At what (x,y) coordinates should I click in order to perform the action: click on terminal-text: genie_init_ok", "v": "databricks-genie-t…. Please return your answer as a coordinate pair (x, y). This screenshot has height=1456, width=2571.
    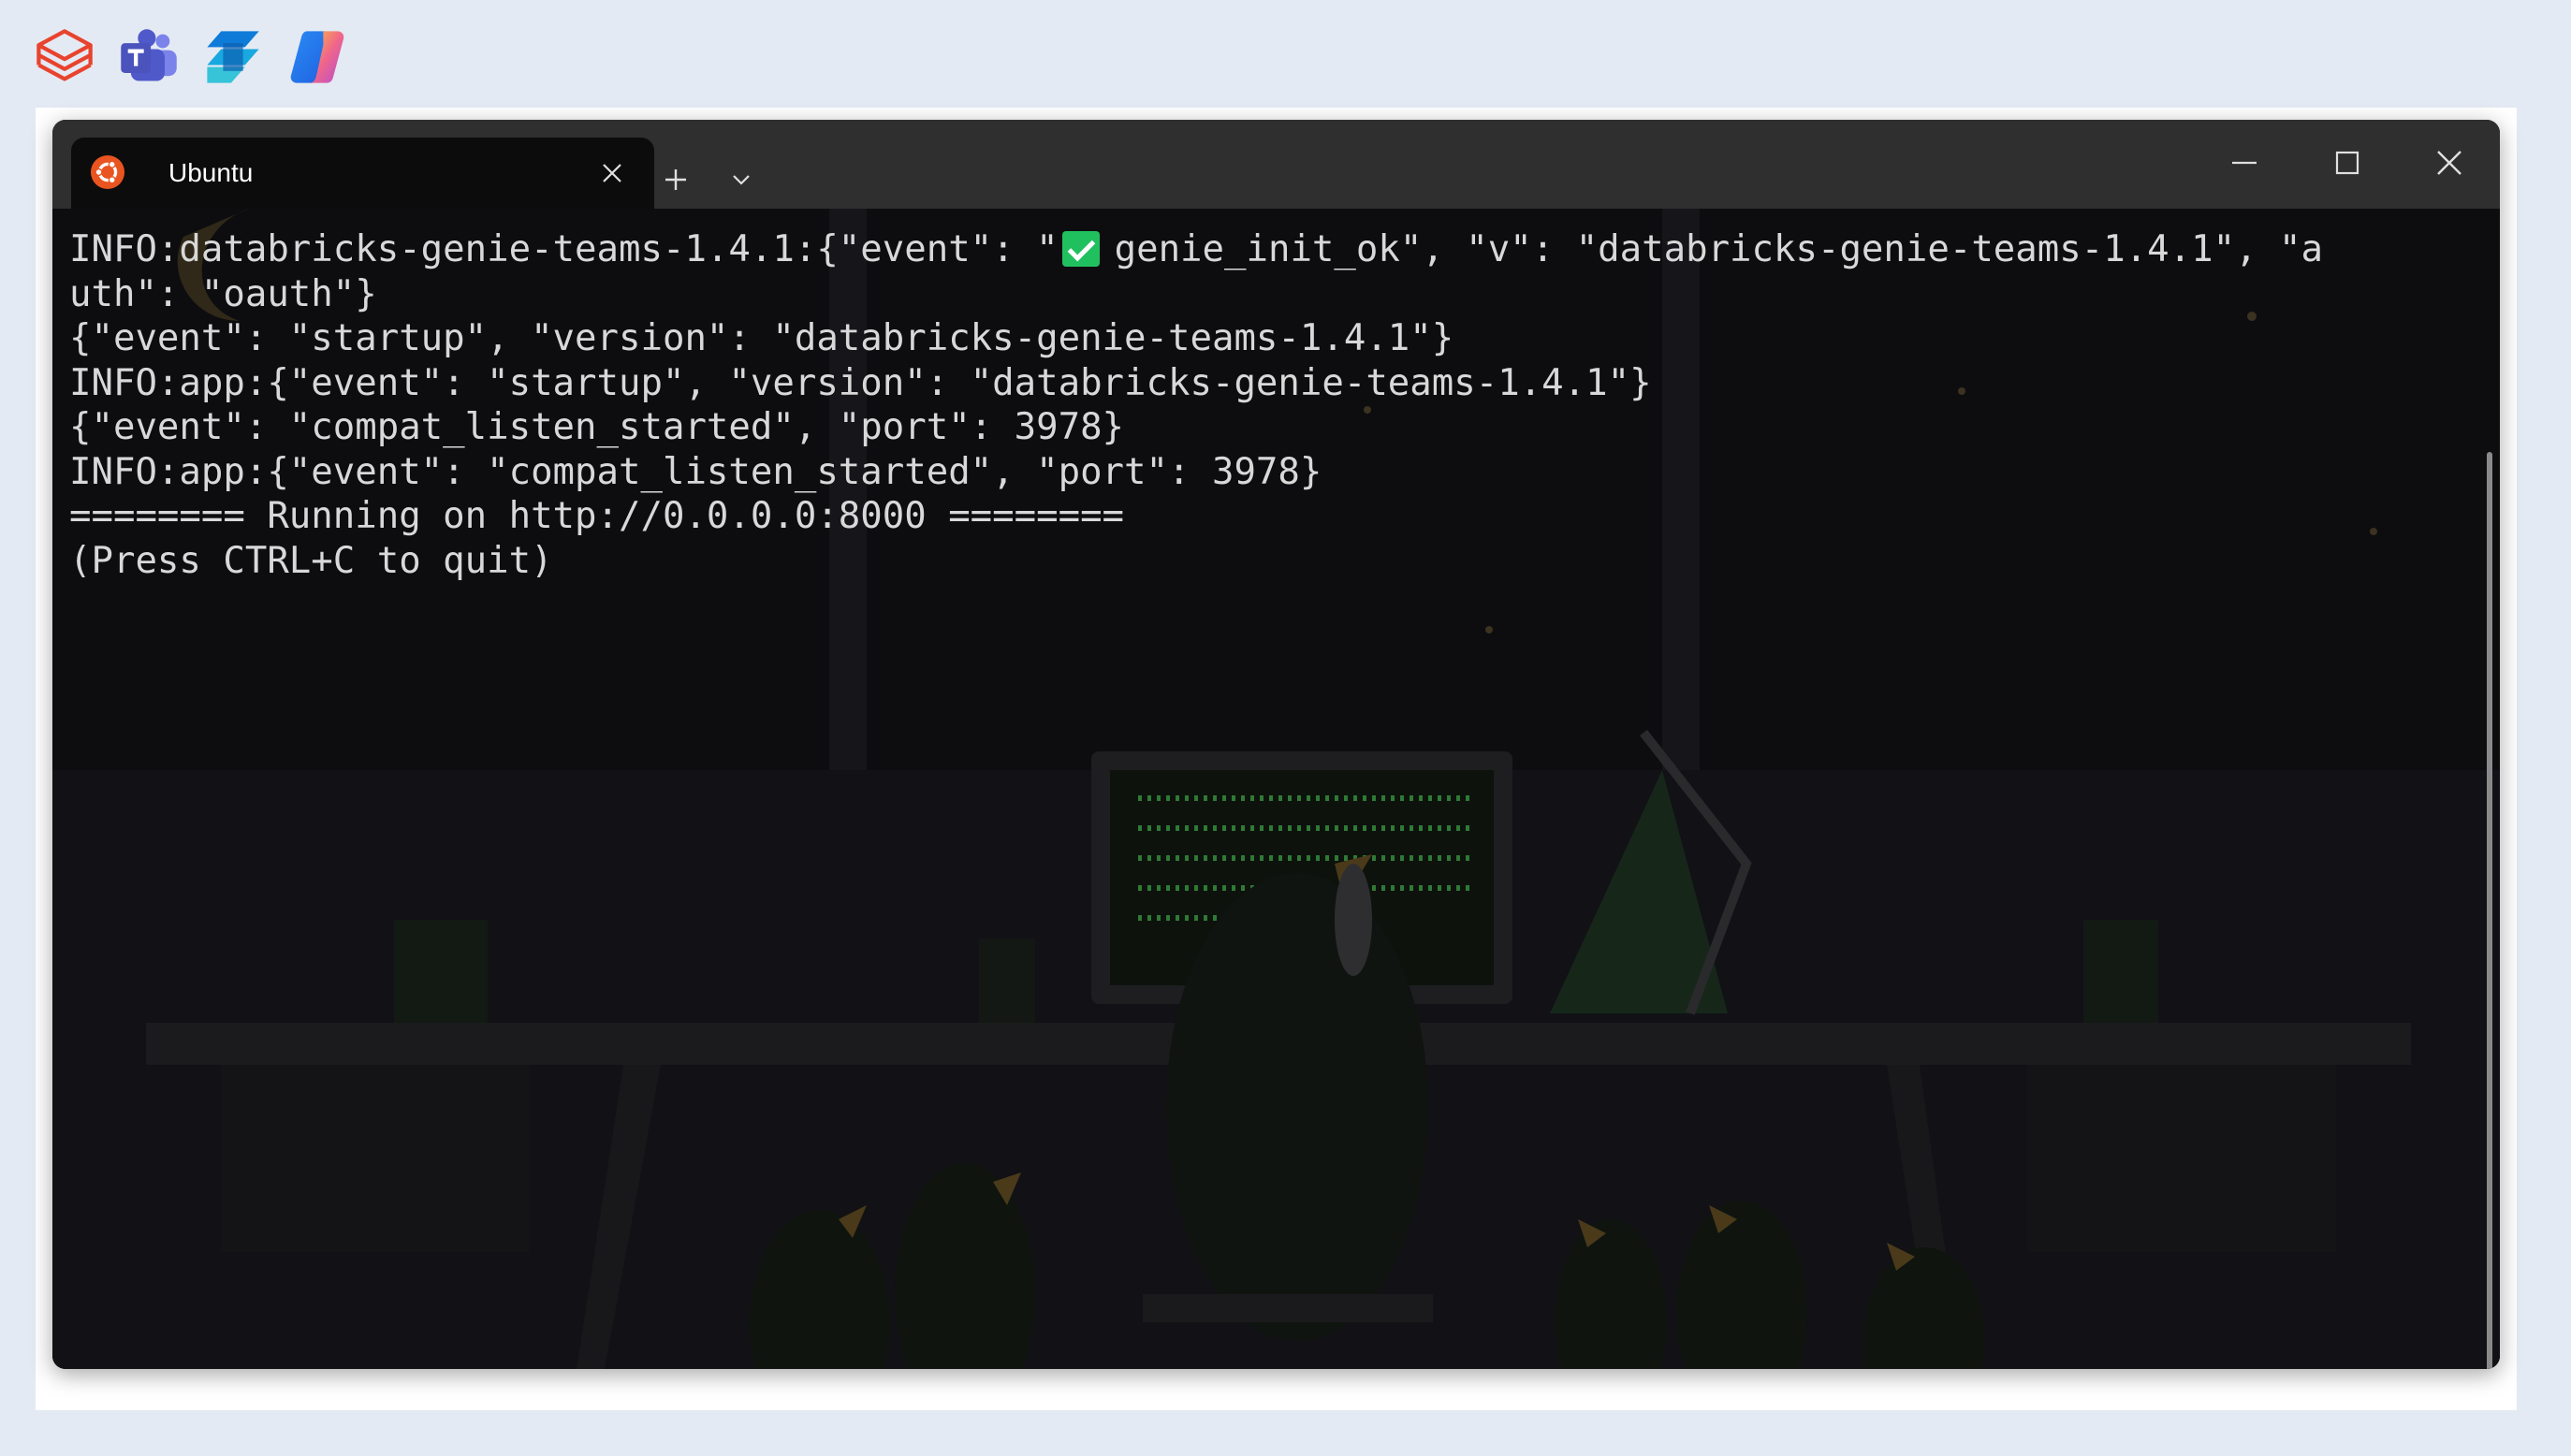
    Looking at the image, I should click on (1719, 249).